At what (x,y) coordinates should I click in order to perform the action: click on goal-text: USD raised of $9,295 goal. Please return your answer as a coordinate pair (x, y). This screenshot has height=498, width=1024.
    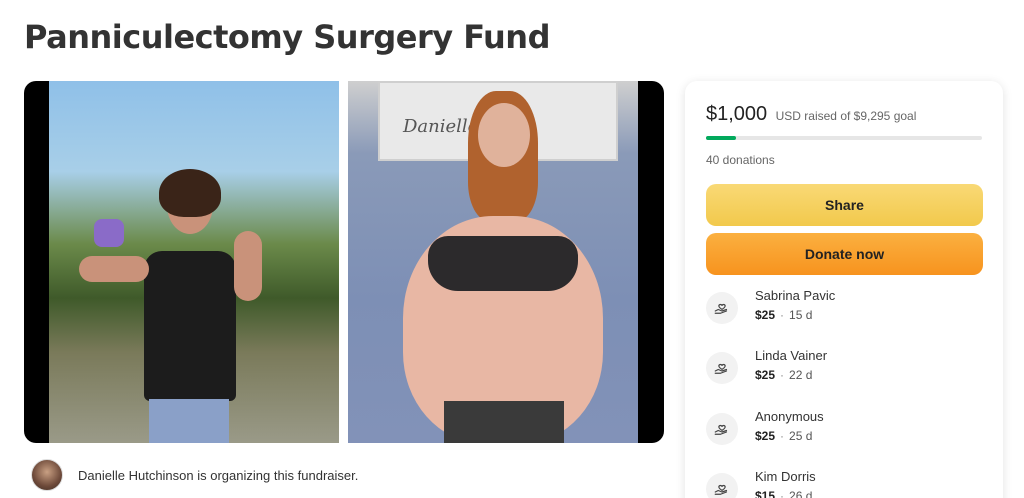
    Looking at the image, I should click on (846, 116).